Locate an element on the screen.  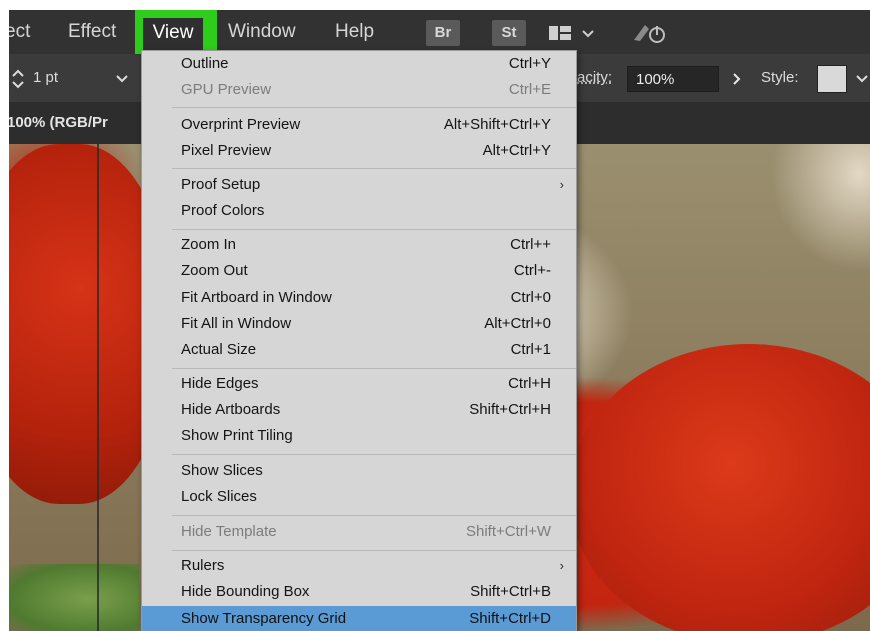
menu-item-zoom-in: Zoom In Ctrl++ is located at coordinates (359, 245).